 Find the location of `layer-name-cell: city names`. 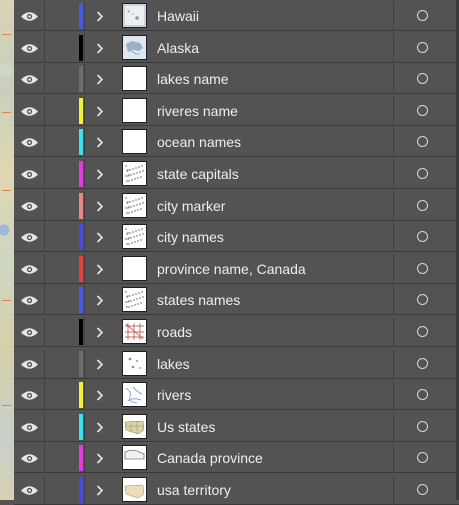

layer-name-cell: city names is located at coordinates (272, 237).